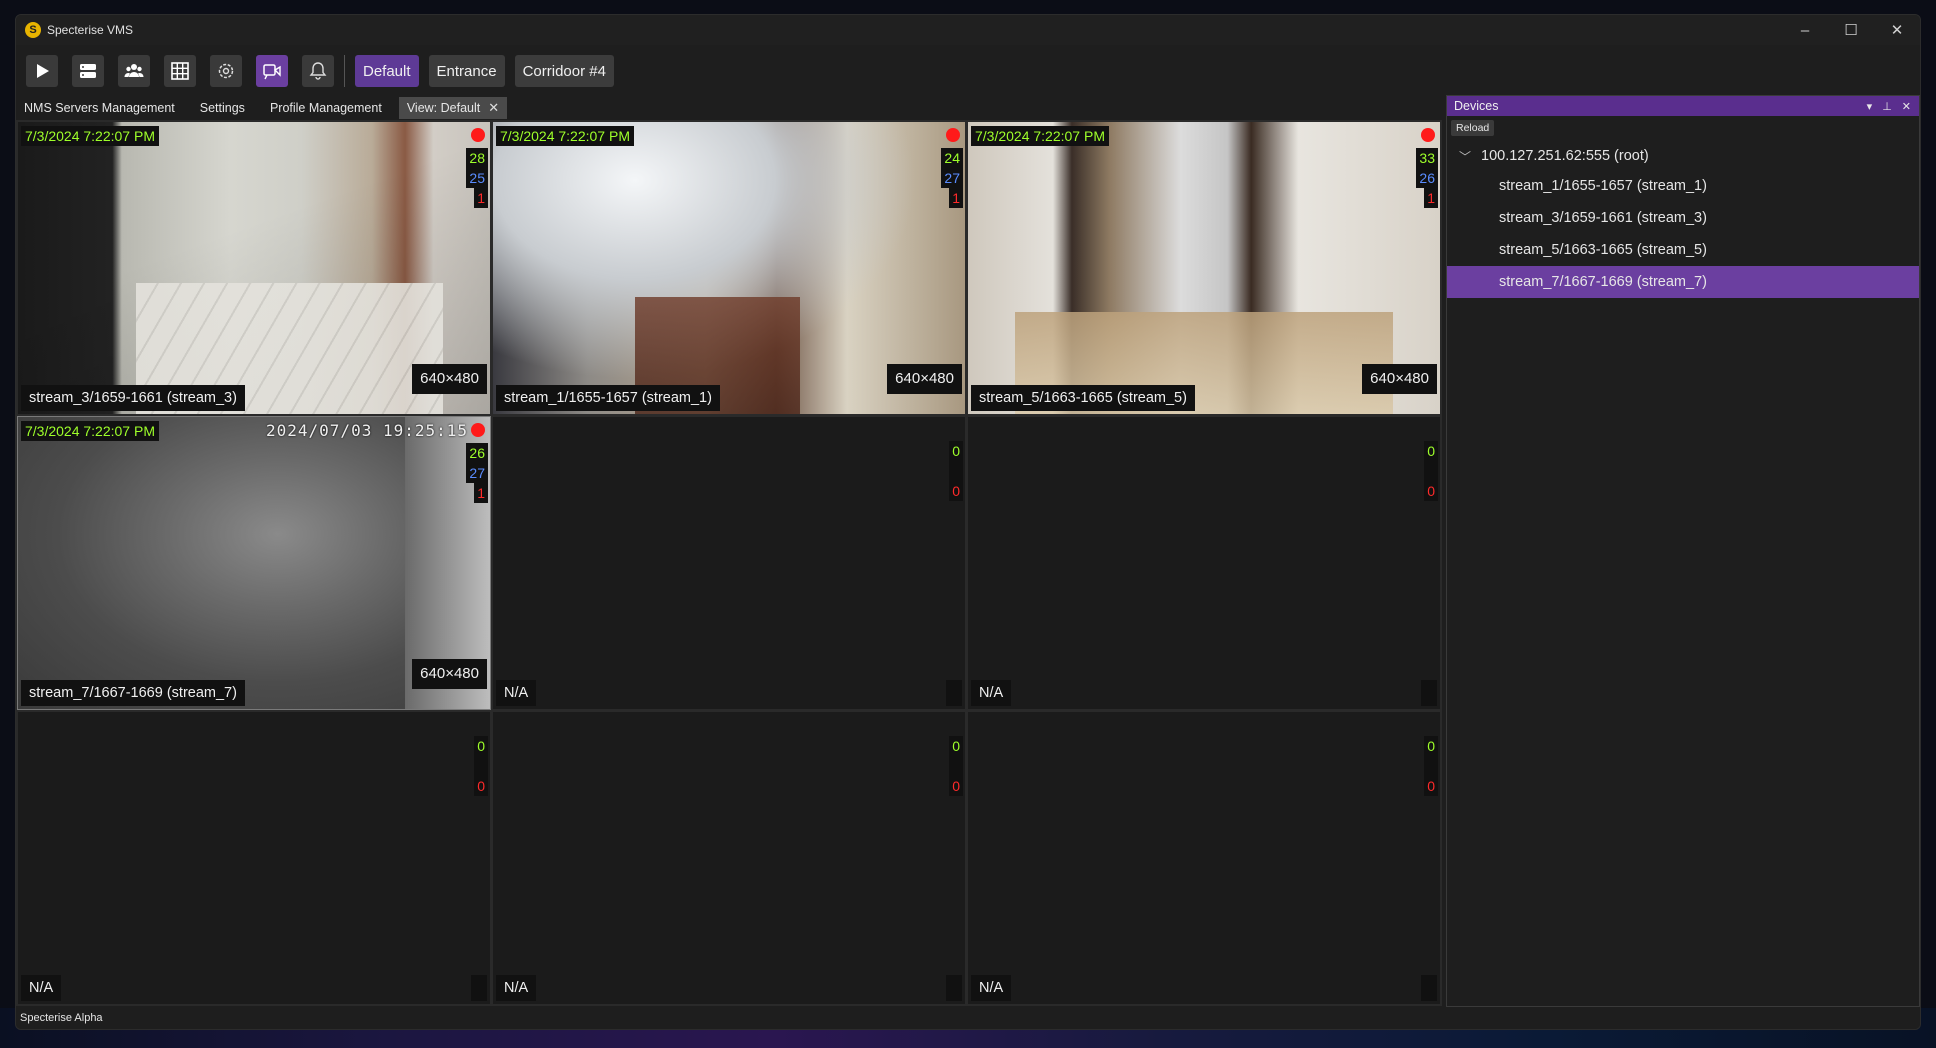  What do you see at coordinates (387, 71) in the screenshot?
I see `view-button-default: Default` at bounding box center [387, 71].